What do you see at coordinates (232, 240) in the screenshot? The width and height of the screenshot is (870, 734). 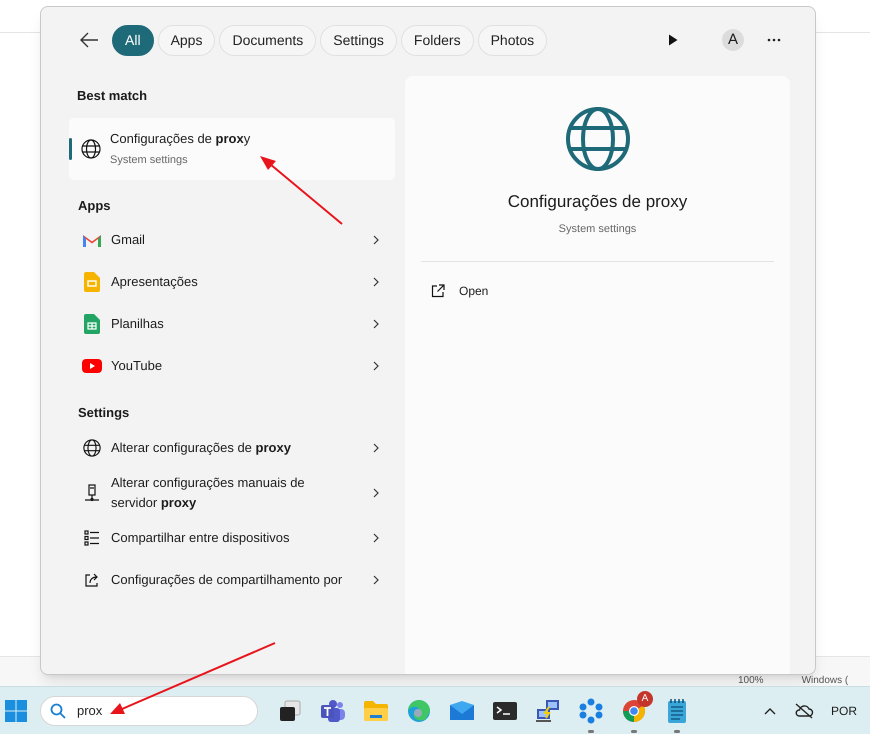 I see `result-item: Gmail` at bounding box center [232, 240].